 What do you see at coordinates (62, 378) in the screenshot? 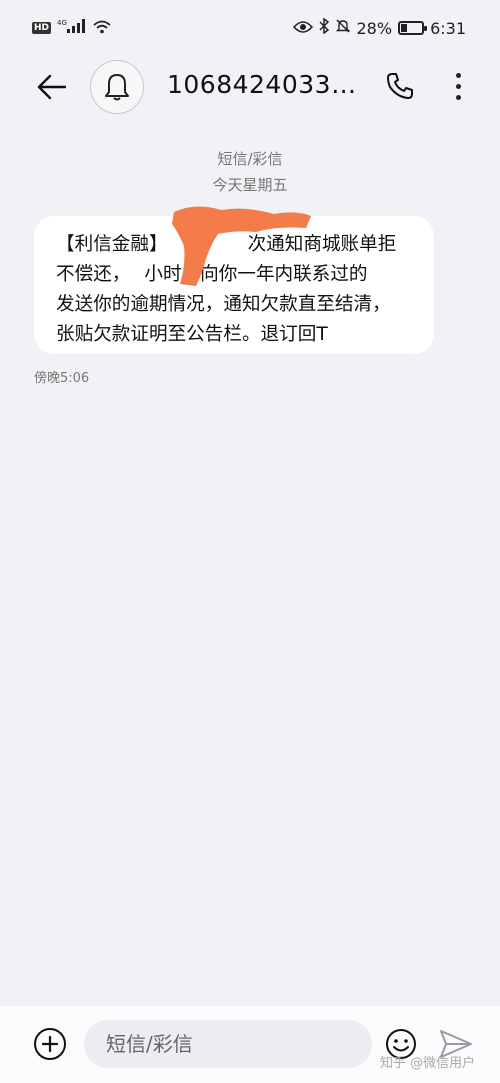
I see `message-timestamp: 傍晚5:06` at bounding box center [62, 378].